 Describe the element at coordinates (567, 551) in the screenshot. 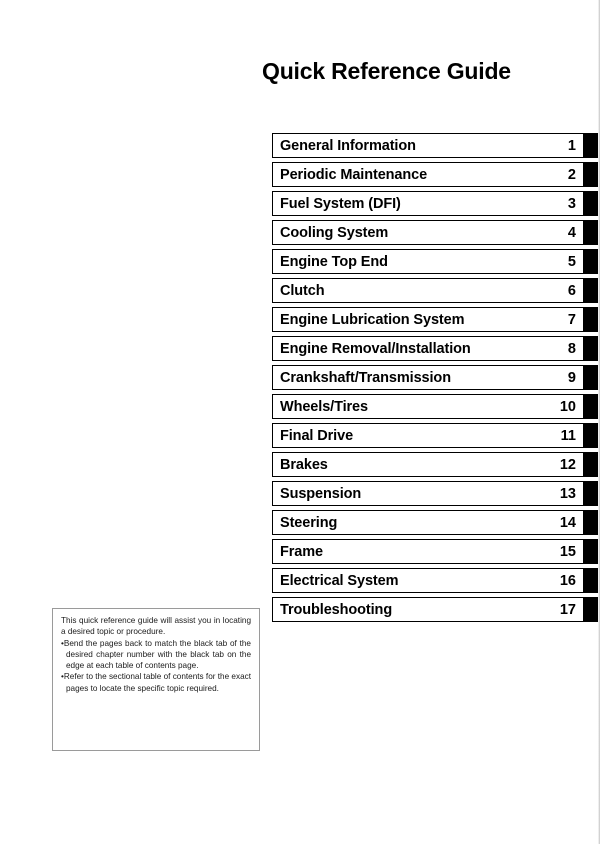

I see `chapter-number: 15` at that location.